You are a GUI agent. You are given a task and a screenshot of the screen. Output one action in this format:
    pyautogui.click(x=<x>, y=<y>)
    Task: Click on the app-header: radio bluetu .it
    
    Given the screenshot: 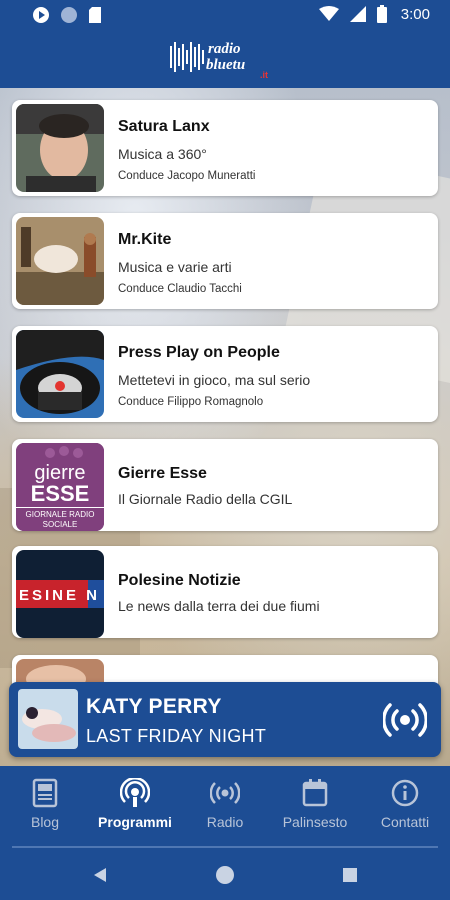 What is the action you would take?
    pyautogui.click(x=225, y=59)
    